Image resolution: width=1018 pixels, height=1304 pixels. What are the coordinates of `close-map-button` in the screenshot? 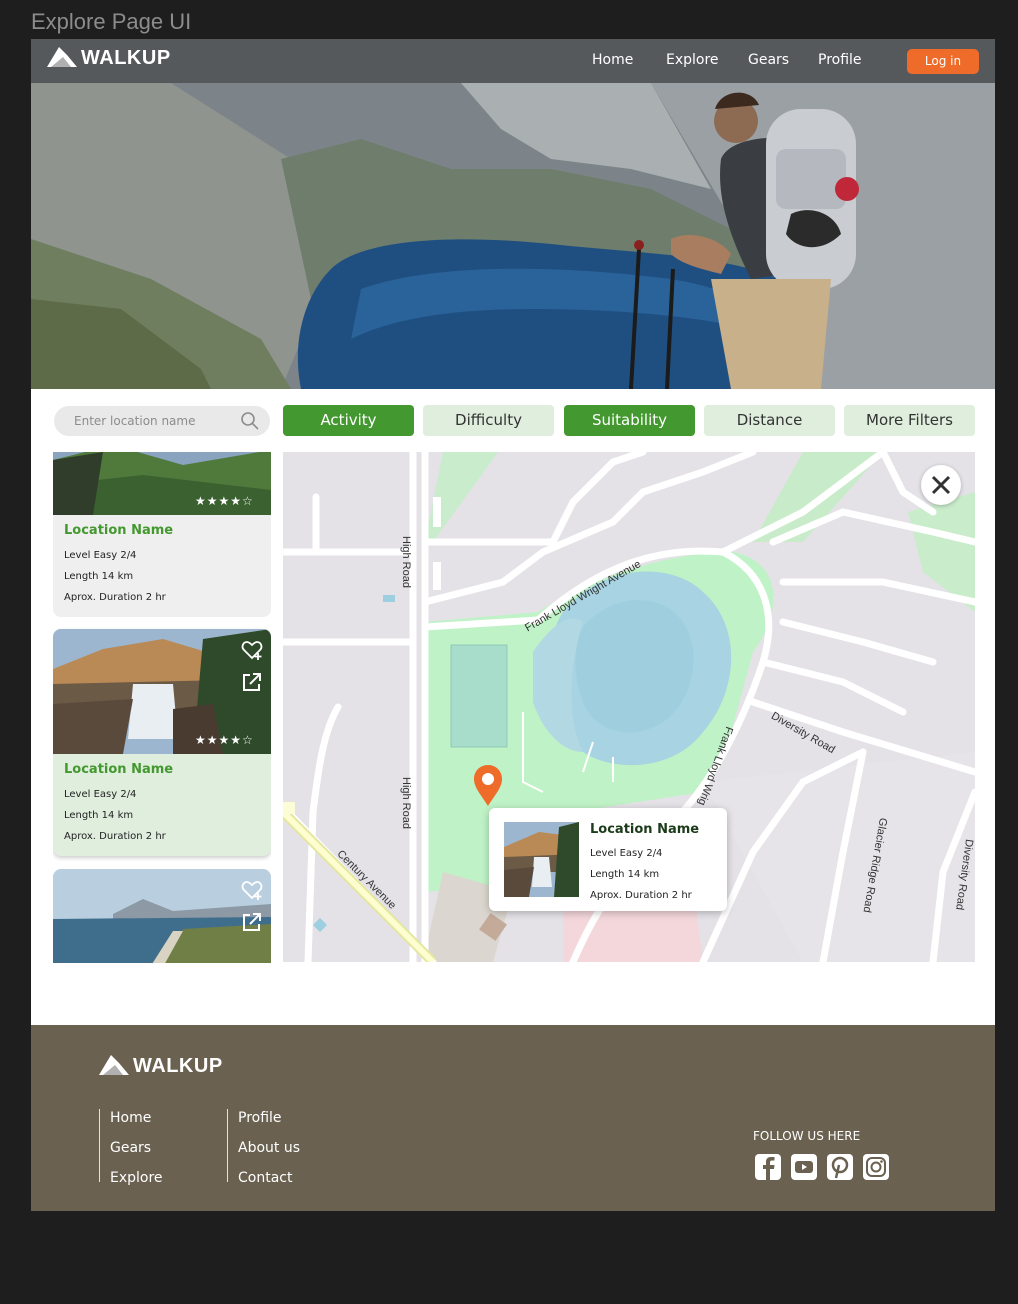 It's located at (941, 485).